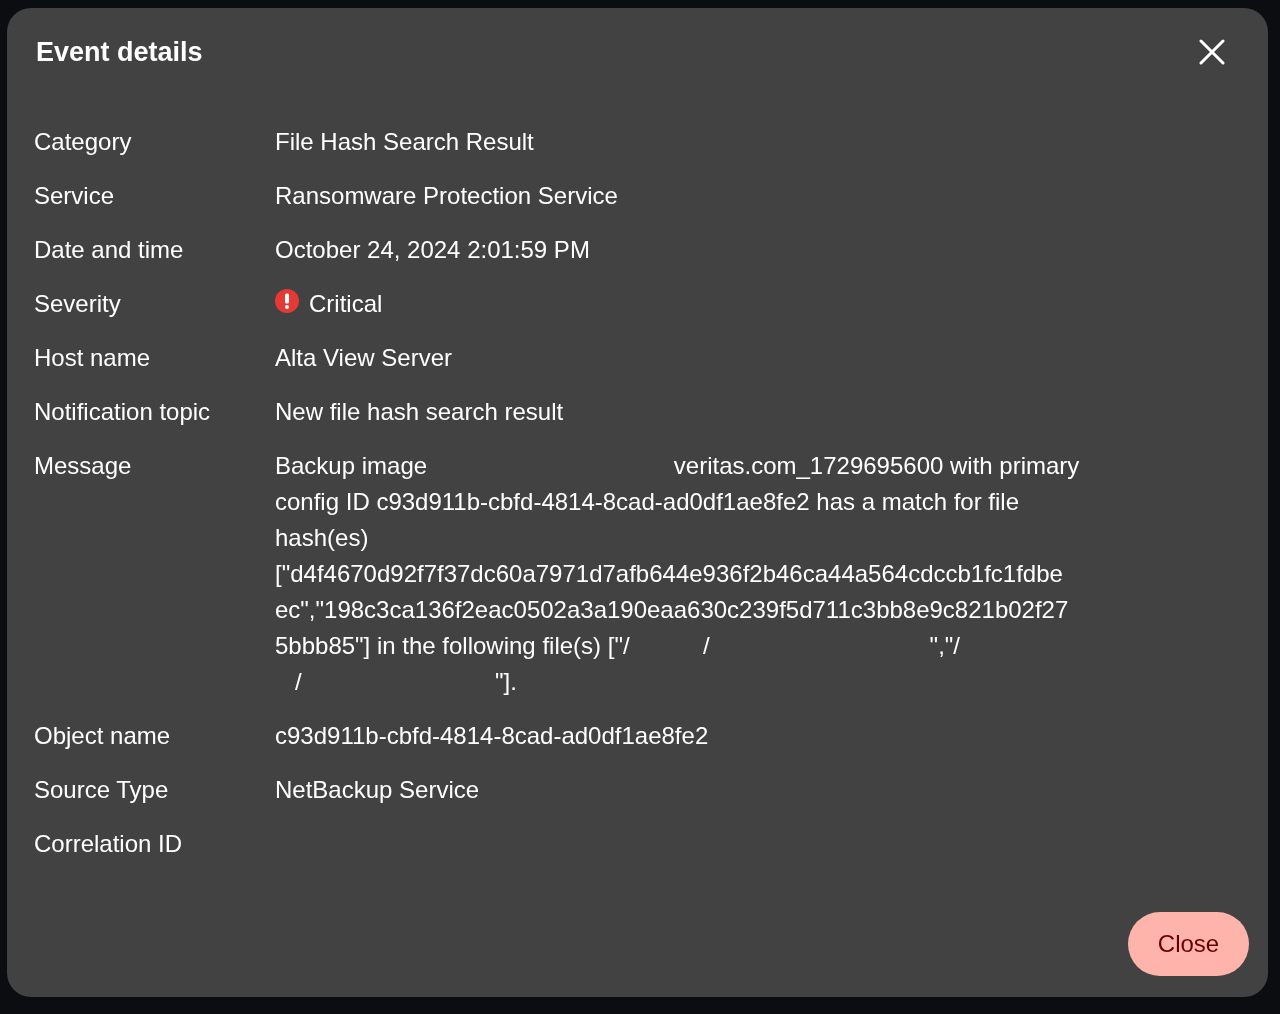 The image size is (1280, 1014). Describe the element at coordinates (119, 52) in the screenshot. I see `dialog-title: Event details` at that location.